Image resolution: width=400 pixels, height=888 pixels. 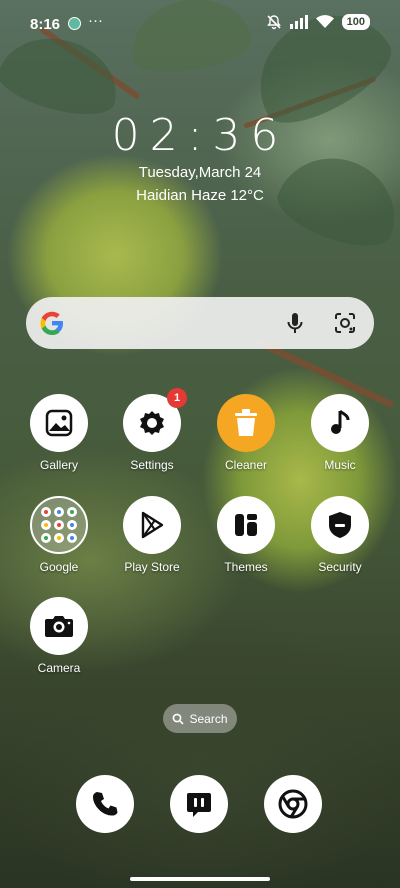 What do you see at coordinates (324, 21) in the screenshot?
I see `wifi-icon` at bounding box center [324, 21].